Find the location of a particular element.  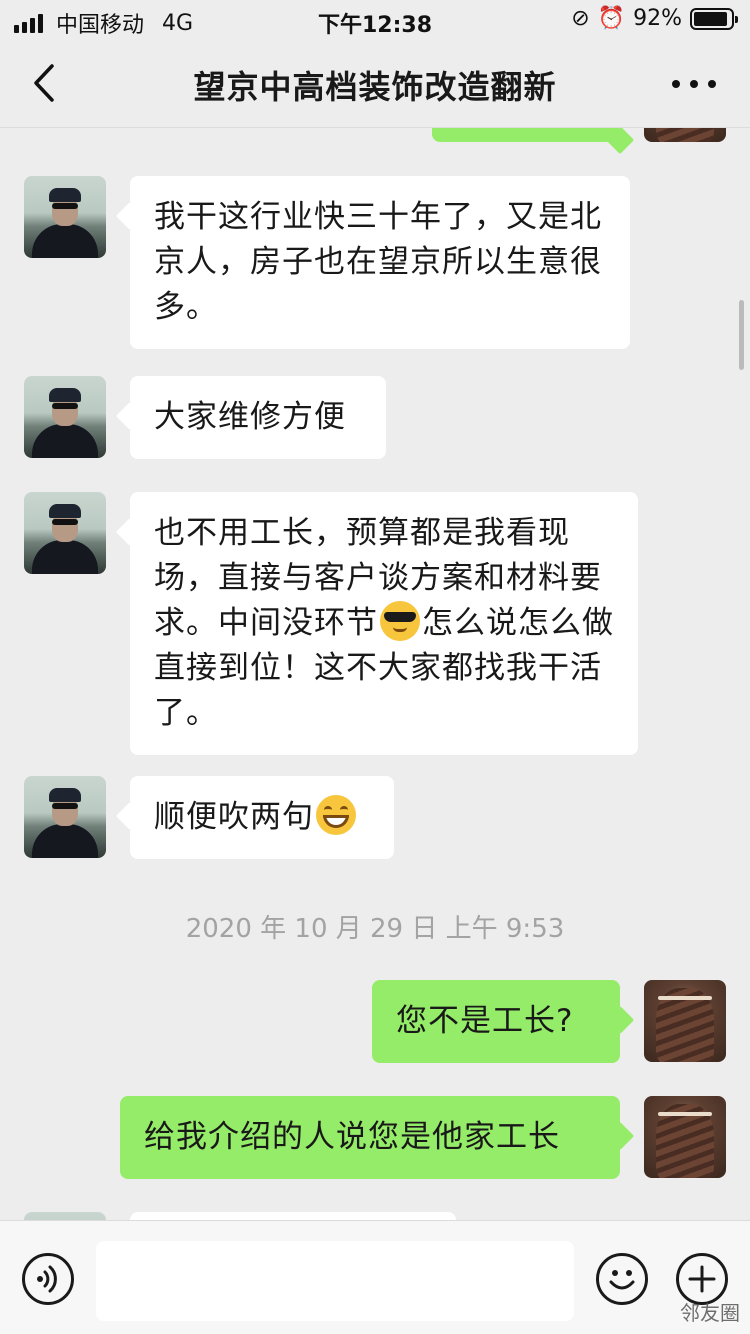

message-bubble: 顺便吹两句 is located at coordinates (262, 817).